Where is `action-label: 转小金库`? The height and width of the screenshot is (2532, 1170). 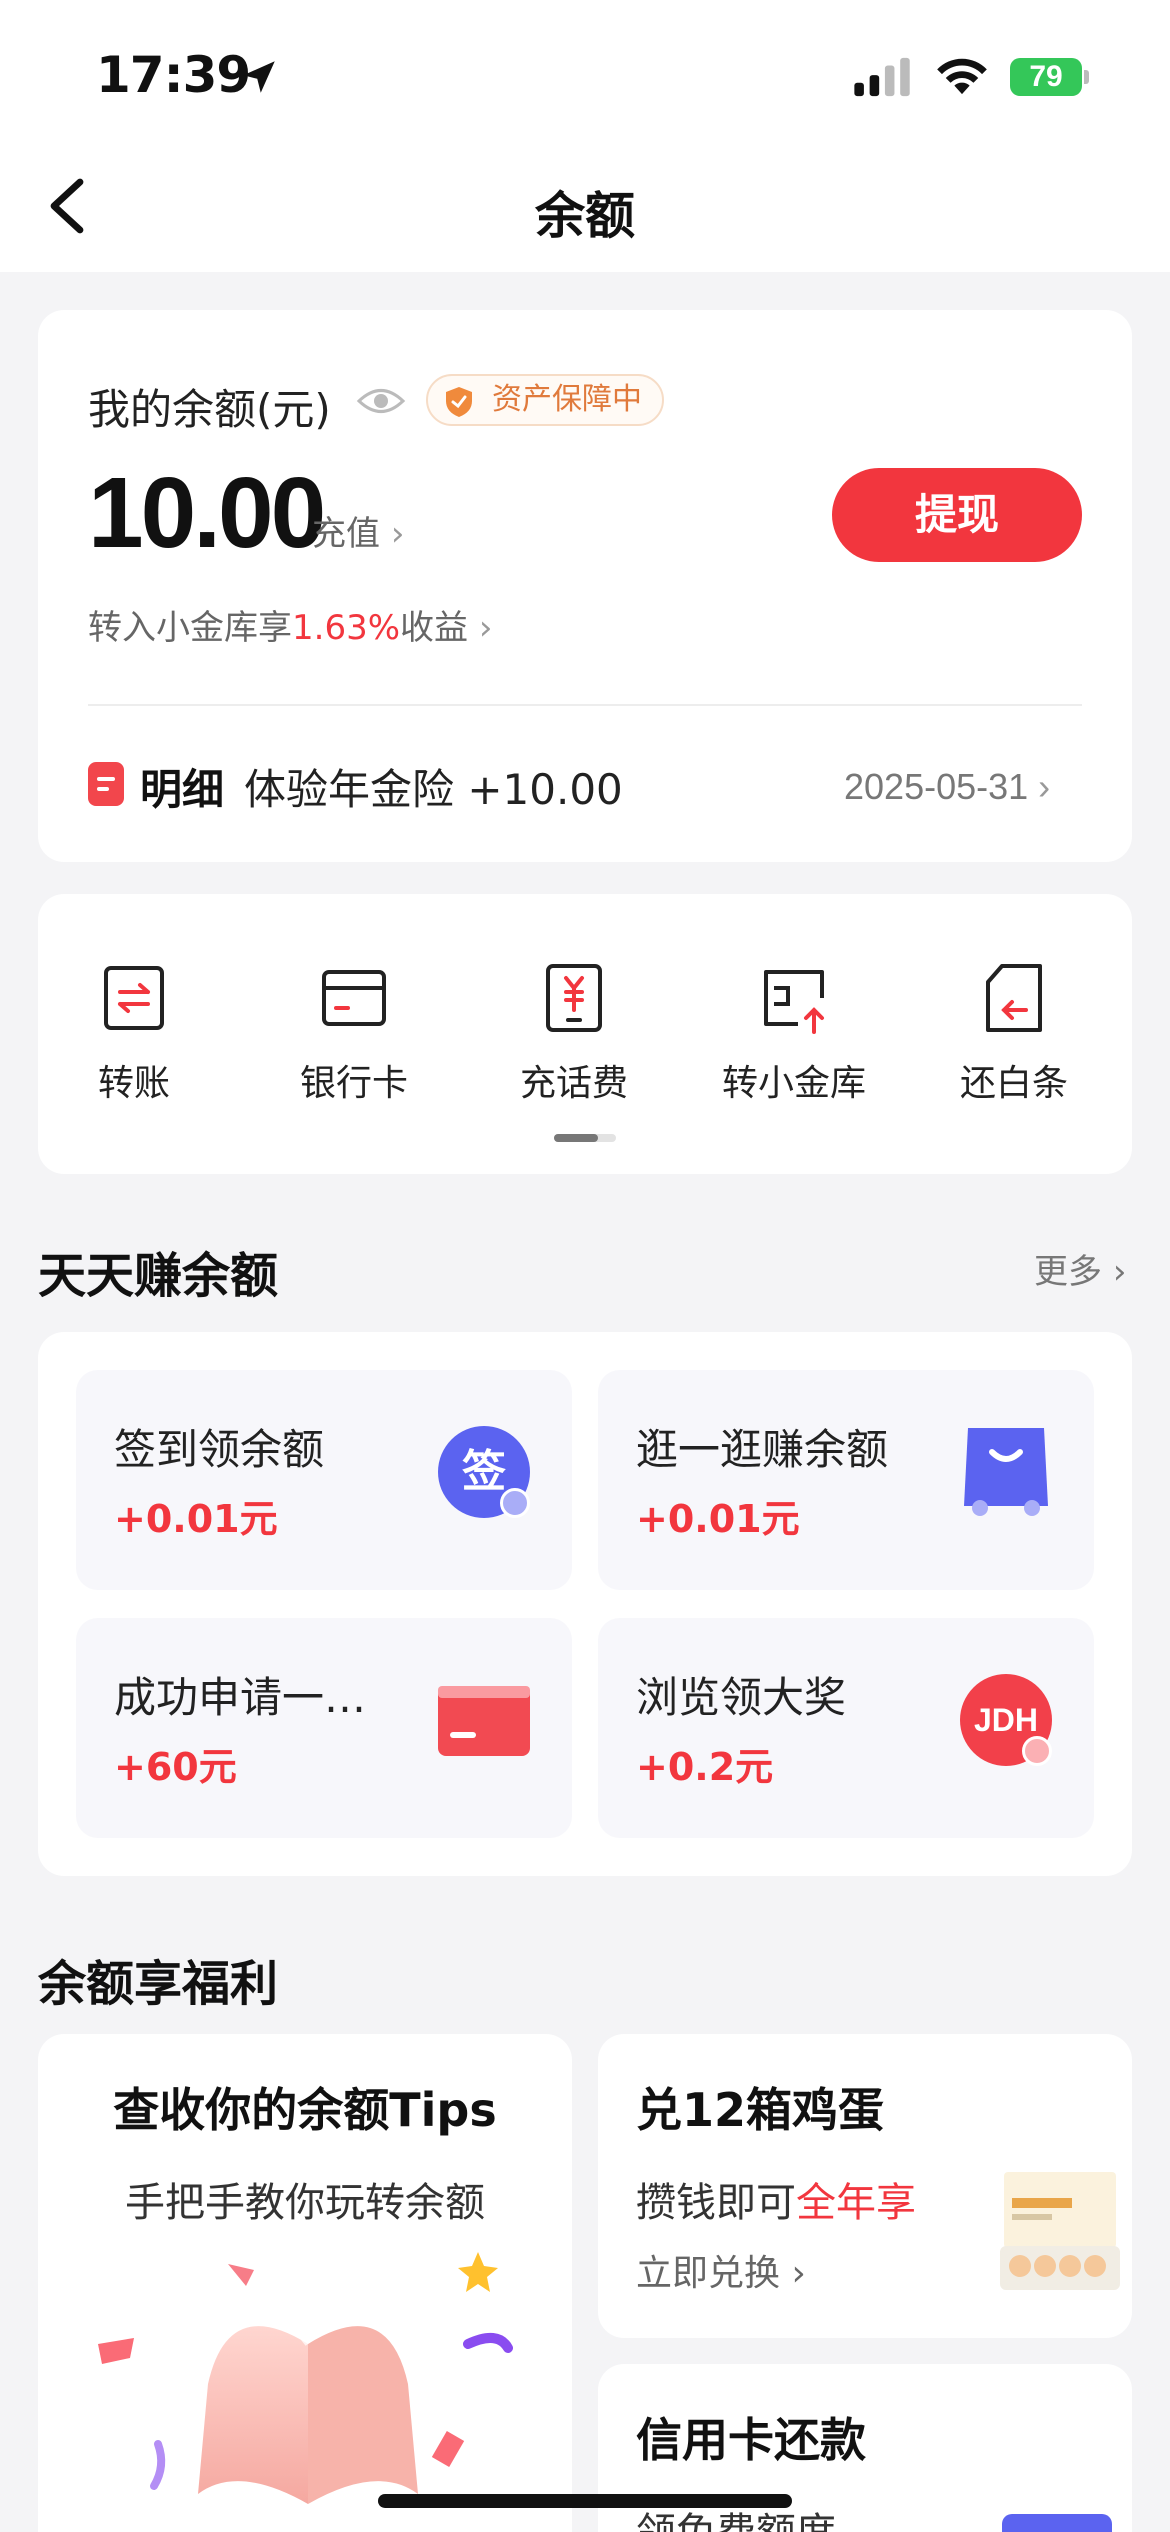 action-label: 转小金库 is located at coordinates (793, 1083).